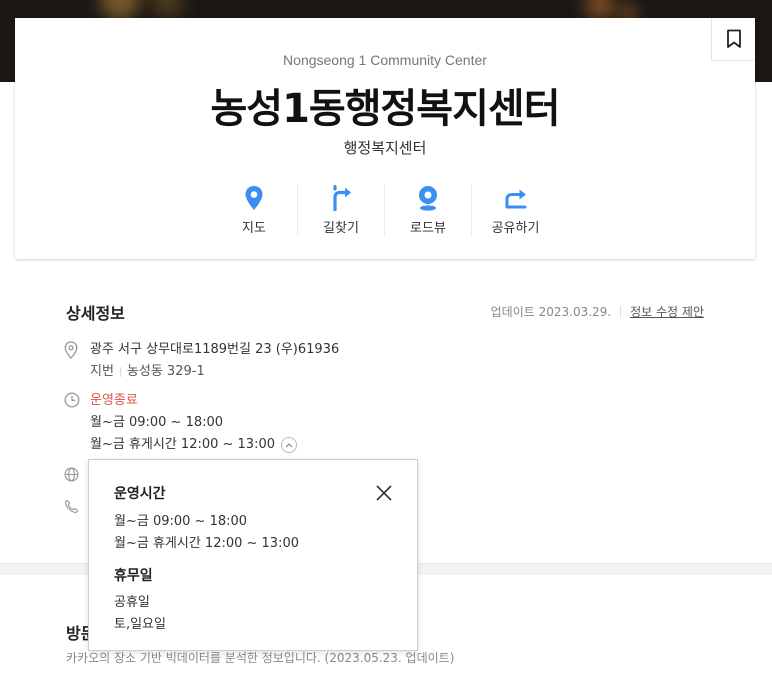 This screenshot has width=772, height=678. I want to click on roadview-icon, so click(428, 198).